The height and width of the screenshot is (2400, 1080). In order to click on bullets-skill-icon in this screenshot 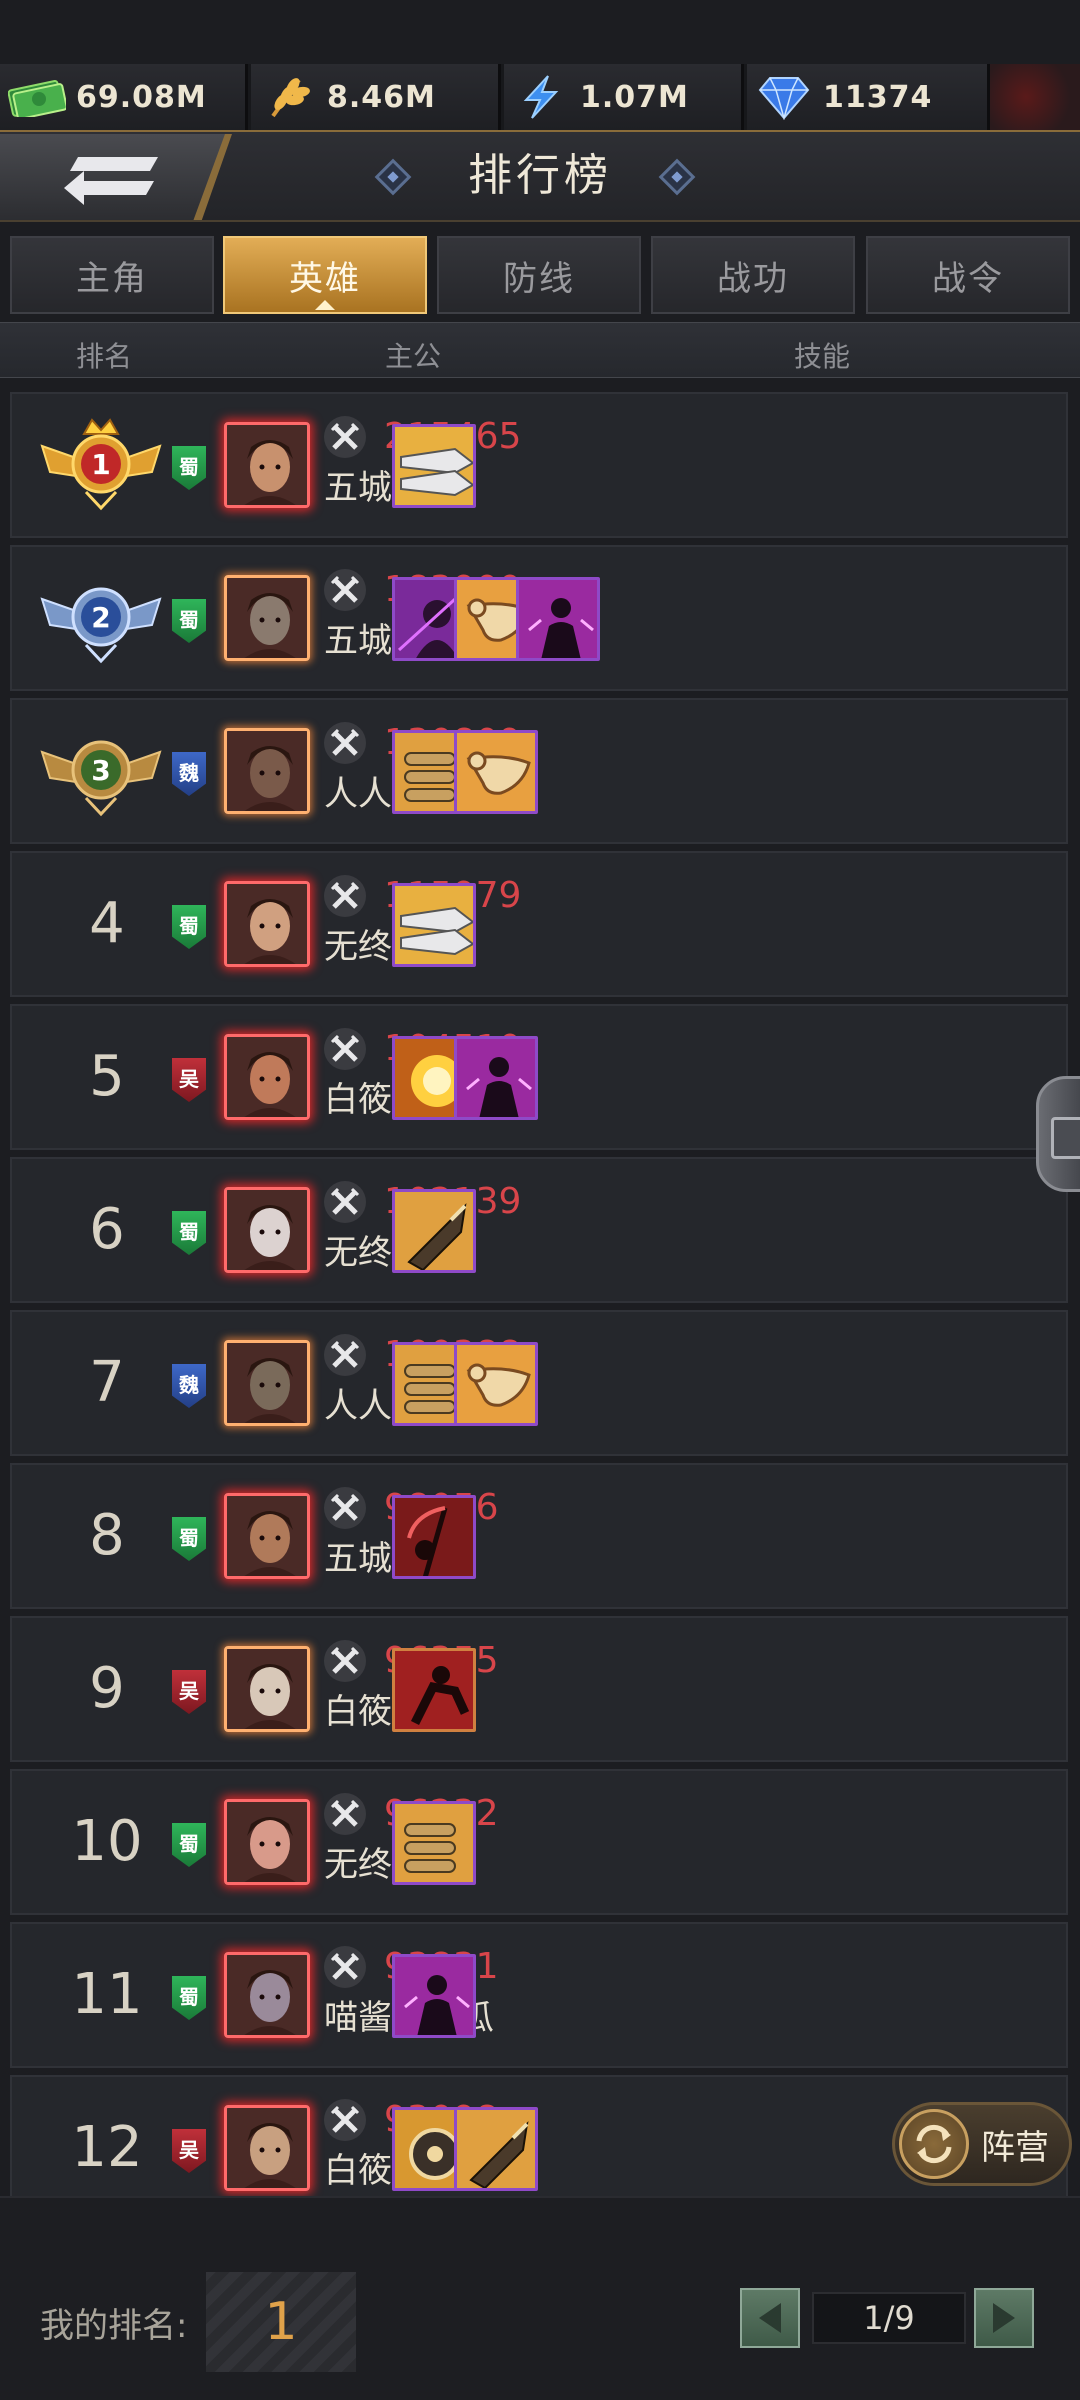, I will do `click(434, 1843)`.